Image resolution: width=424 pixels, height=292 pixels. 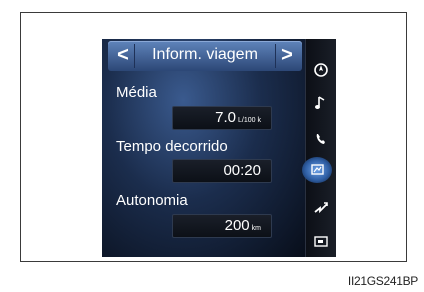 I want to click on page-title: Inform. viagem, so click(x=205, y=54).